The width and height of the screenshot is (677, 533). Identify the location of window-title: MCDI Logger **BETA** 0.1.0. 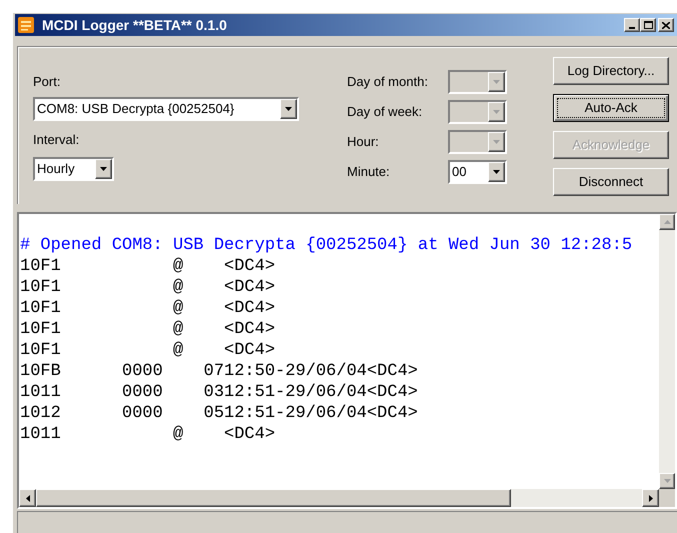
(134, 25).